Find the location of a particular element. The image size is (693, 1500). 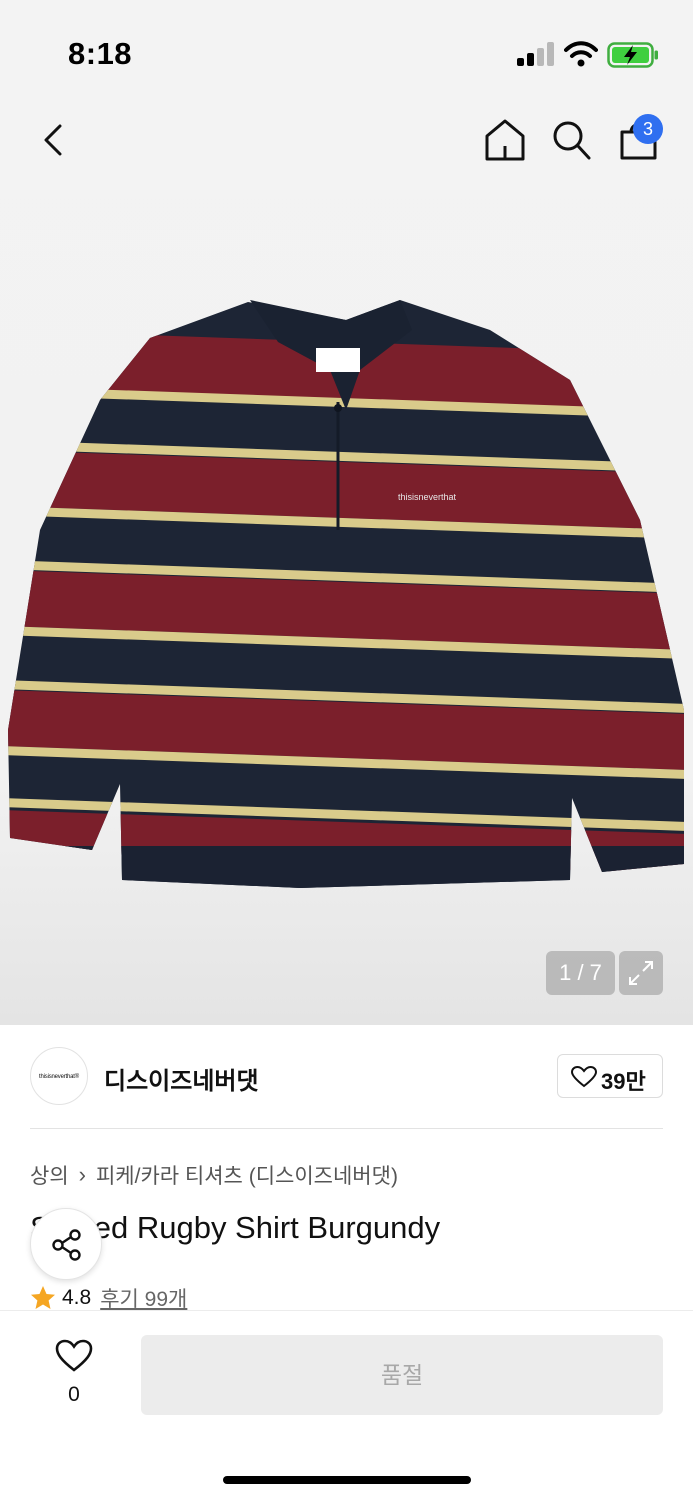

rating-row: 4.8 후기 99개 is located at coordinates (108, 1298).